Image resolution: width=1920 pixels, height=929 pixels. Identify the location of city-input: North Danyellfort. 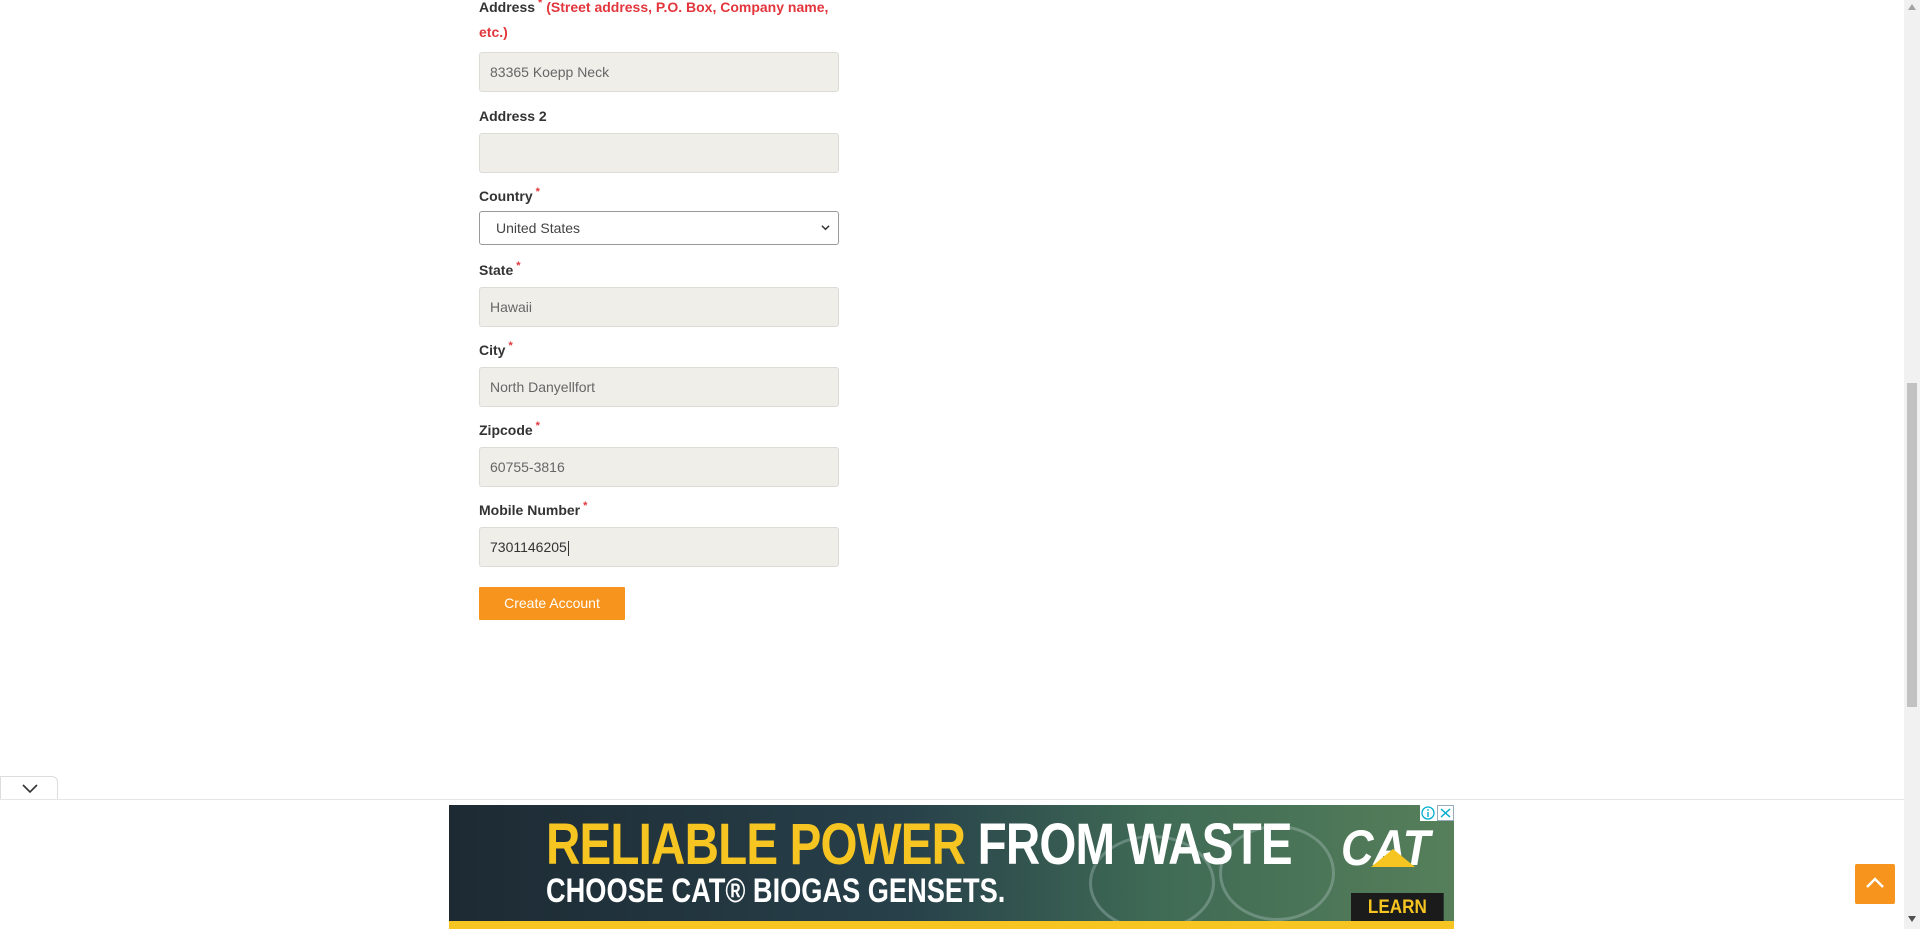
(659, 387).